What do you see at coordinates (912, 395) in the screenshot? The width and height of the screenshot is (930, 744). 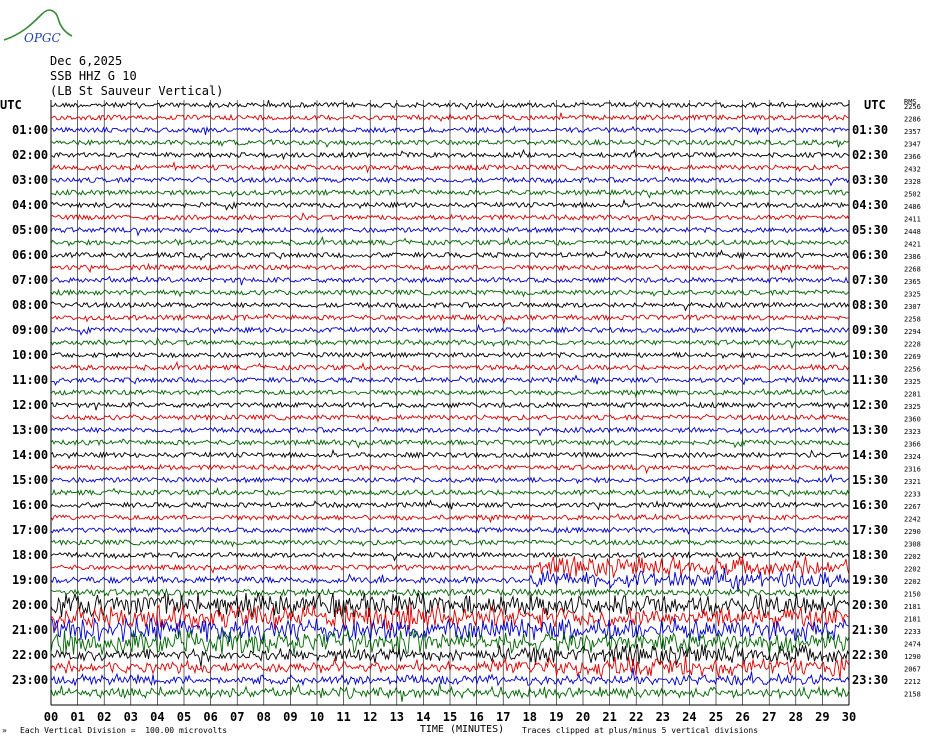 I see `rms-value: 2281` at bounding box center [912, 395].